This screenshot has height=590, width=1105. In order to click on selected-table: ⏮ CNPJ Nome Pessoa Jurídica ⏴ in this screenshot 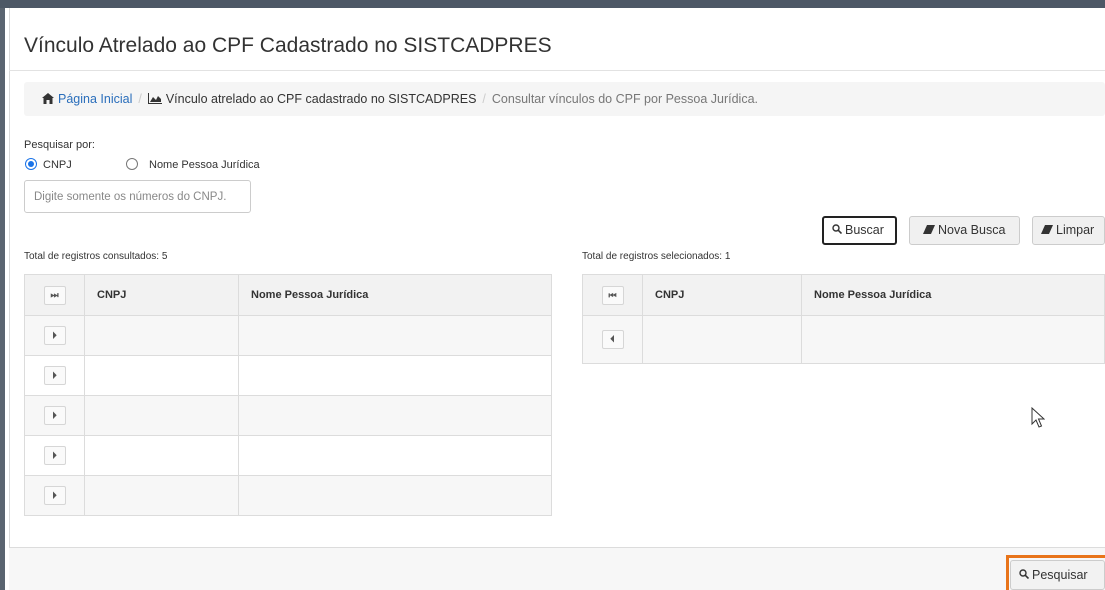, I will do `click(843, 319)`.